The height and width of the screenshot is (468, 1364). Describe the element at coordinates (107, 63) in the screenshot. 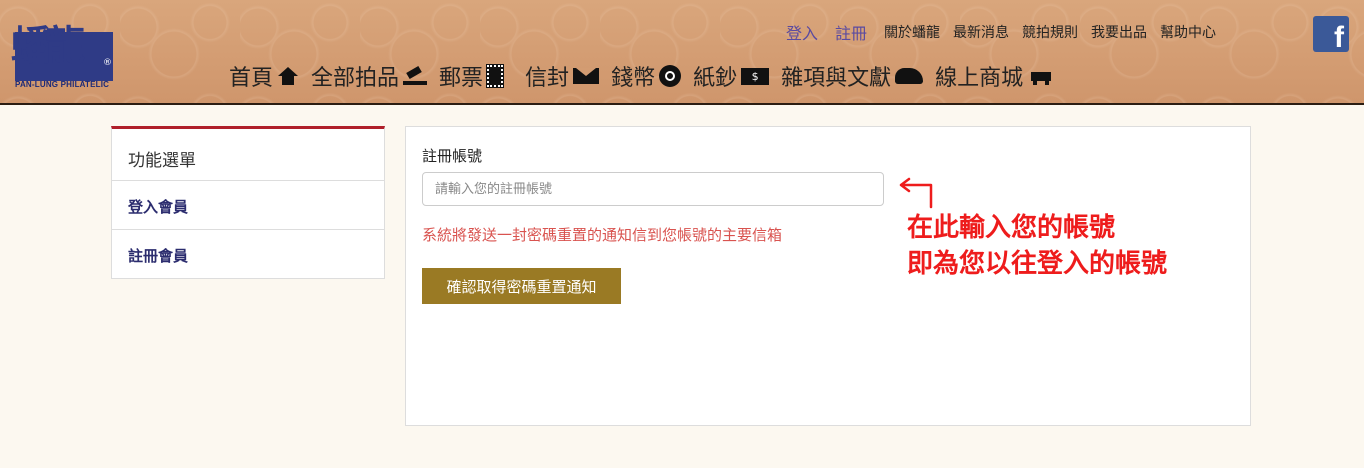

I see `logo-registered-mark: ®` at that location.